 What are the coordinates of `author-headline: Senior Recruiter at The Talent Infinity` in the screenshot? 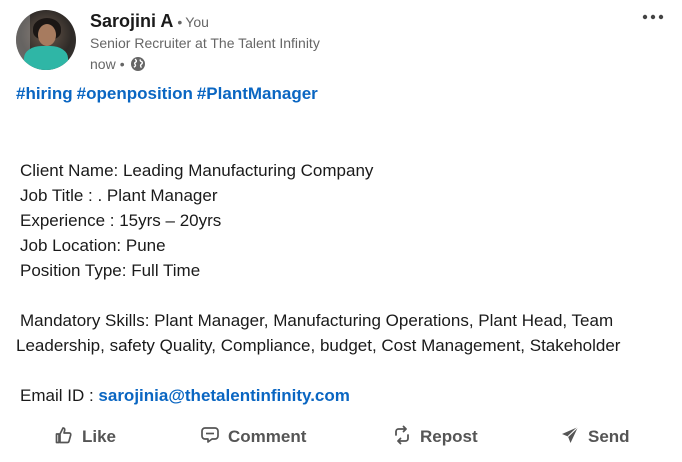 It's located at (205, 43).